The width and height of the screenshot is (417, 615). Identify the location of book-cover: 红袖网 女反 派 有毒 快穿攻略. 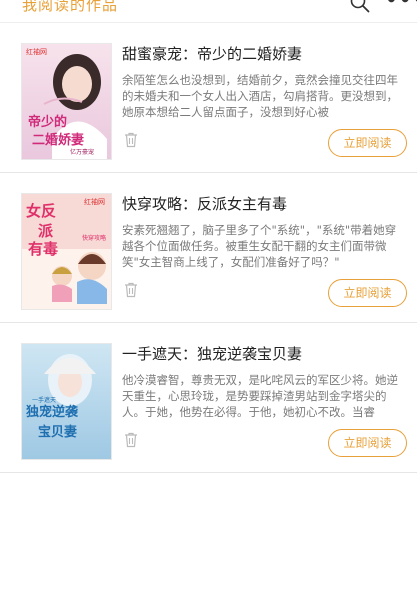
(66, 251).